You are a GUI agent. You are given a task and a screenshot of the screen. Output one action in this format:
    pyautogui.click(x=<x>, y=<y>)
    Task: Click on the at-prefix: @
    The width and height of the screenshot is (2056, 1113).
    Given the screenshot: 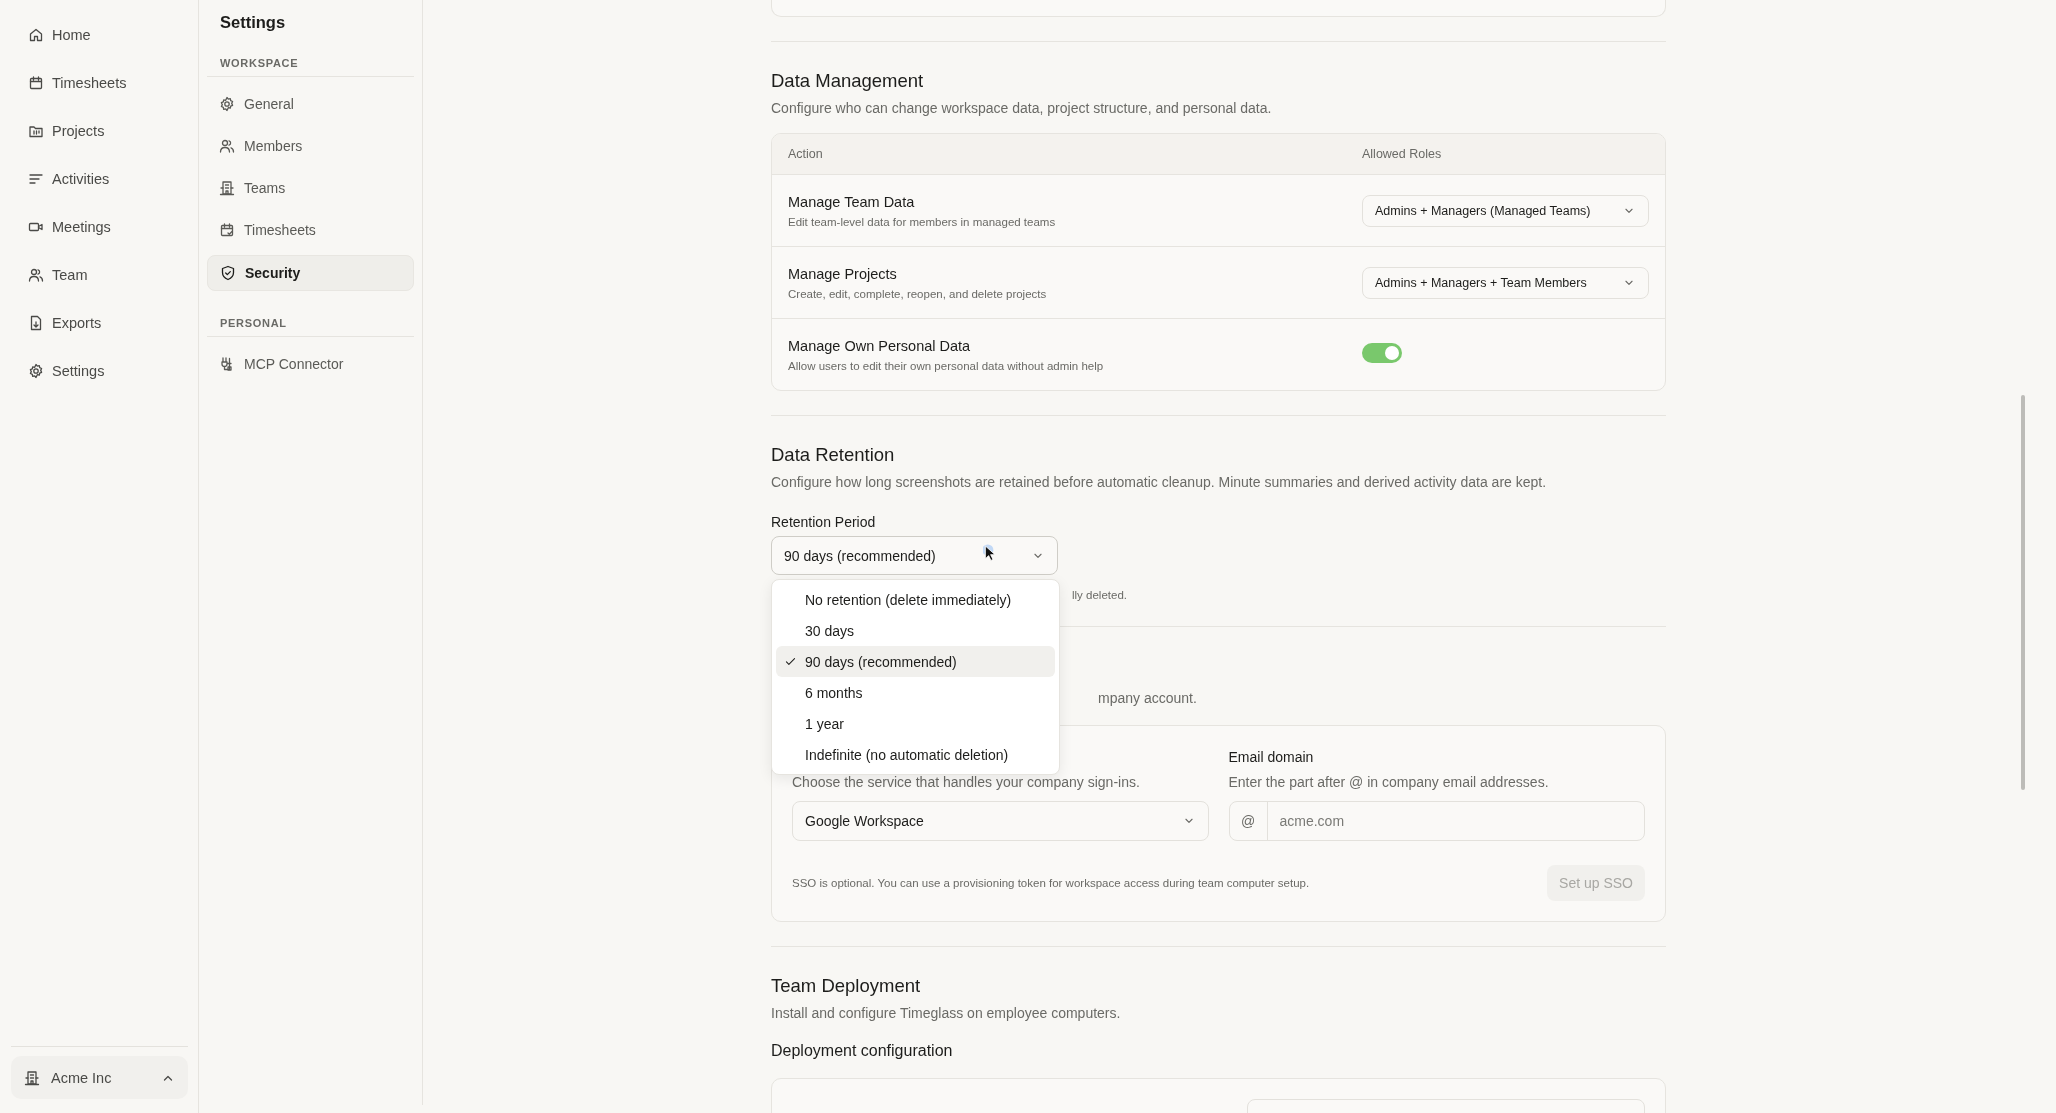 What is the action you would take?
    pyautogui.click(x=1248, y=821)
    